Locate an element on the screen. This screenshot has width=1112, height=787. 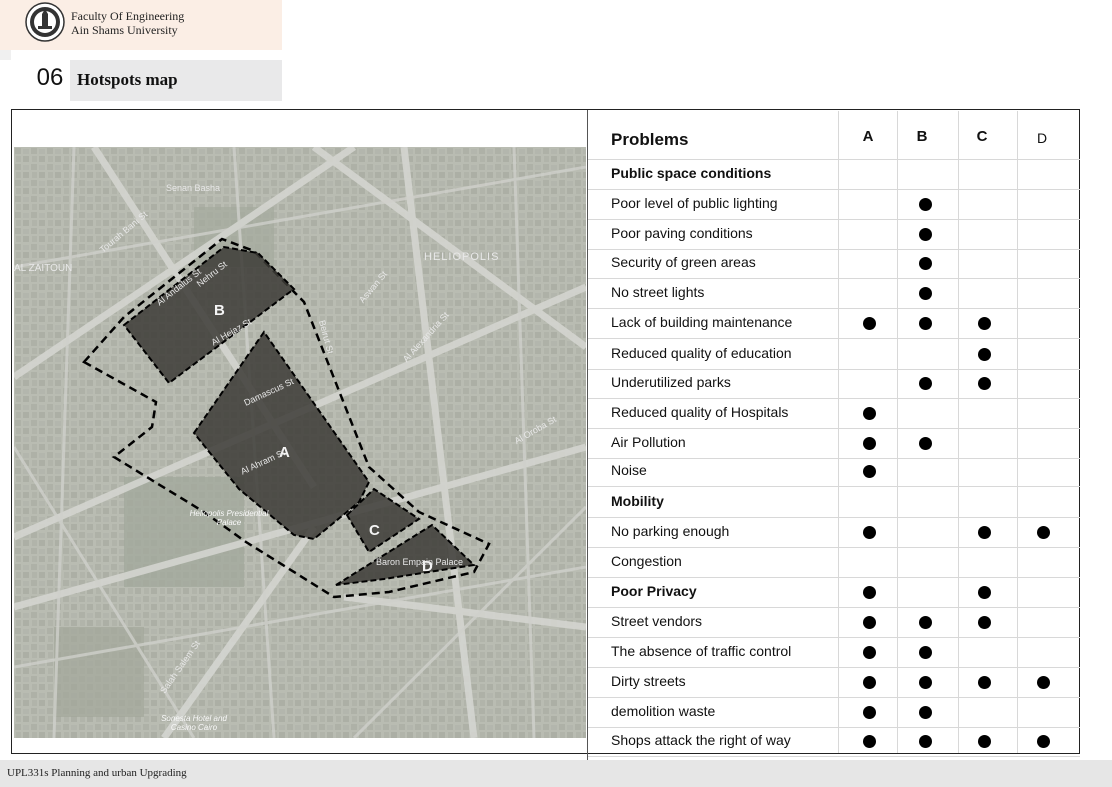
zone-label-b: B is located at coordinates (219, 310).